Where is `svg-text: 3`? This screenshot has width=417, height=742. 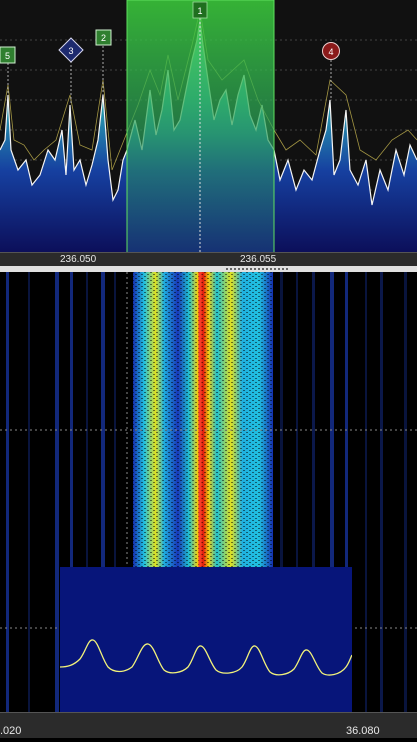 svg-text: 3 is located at coordinates (70, 51).